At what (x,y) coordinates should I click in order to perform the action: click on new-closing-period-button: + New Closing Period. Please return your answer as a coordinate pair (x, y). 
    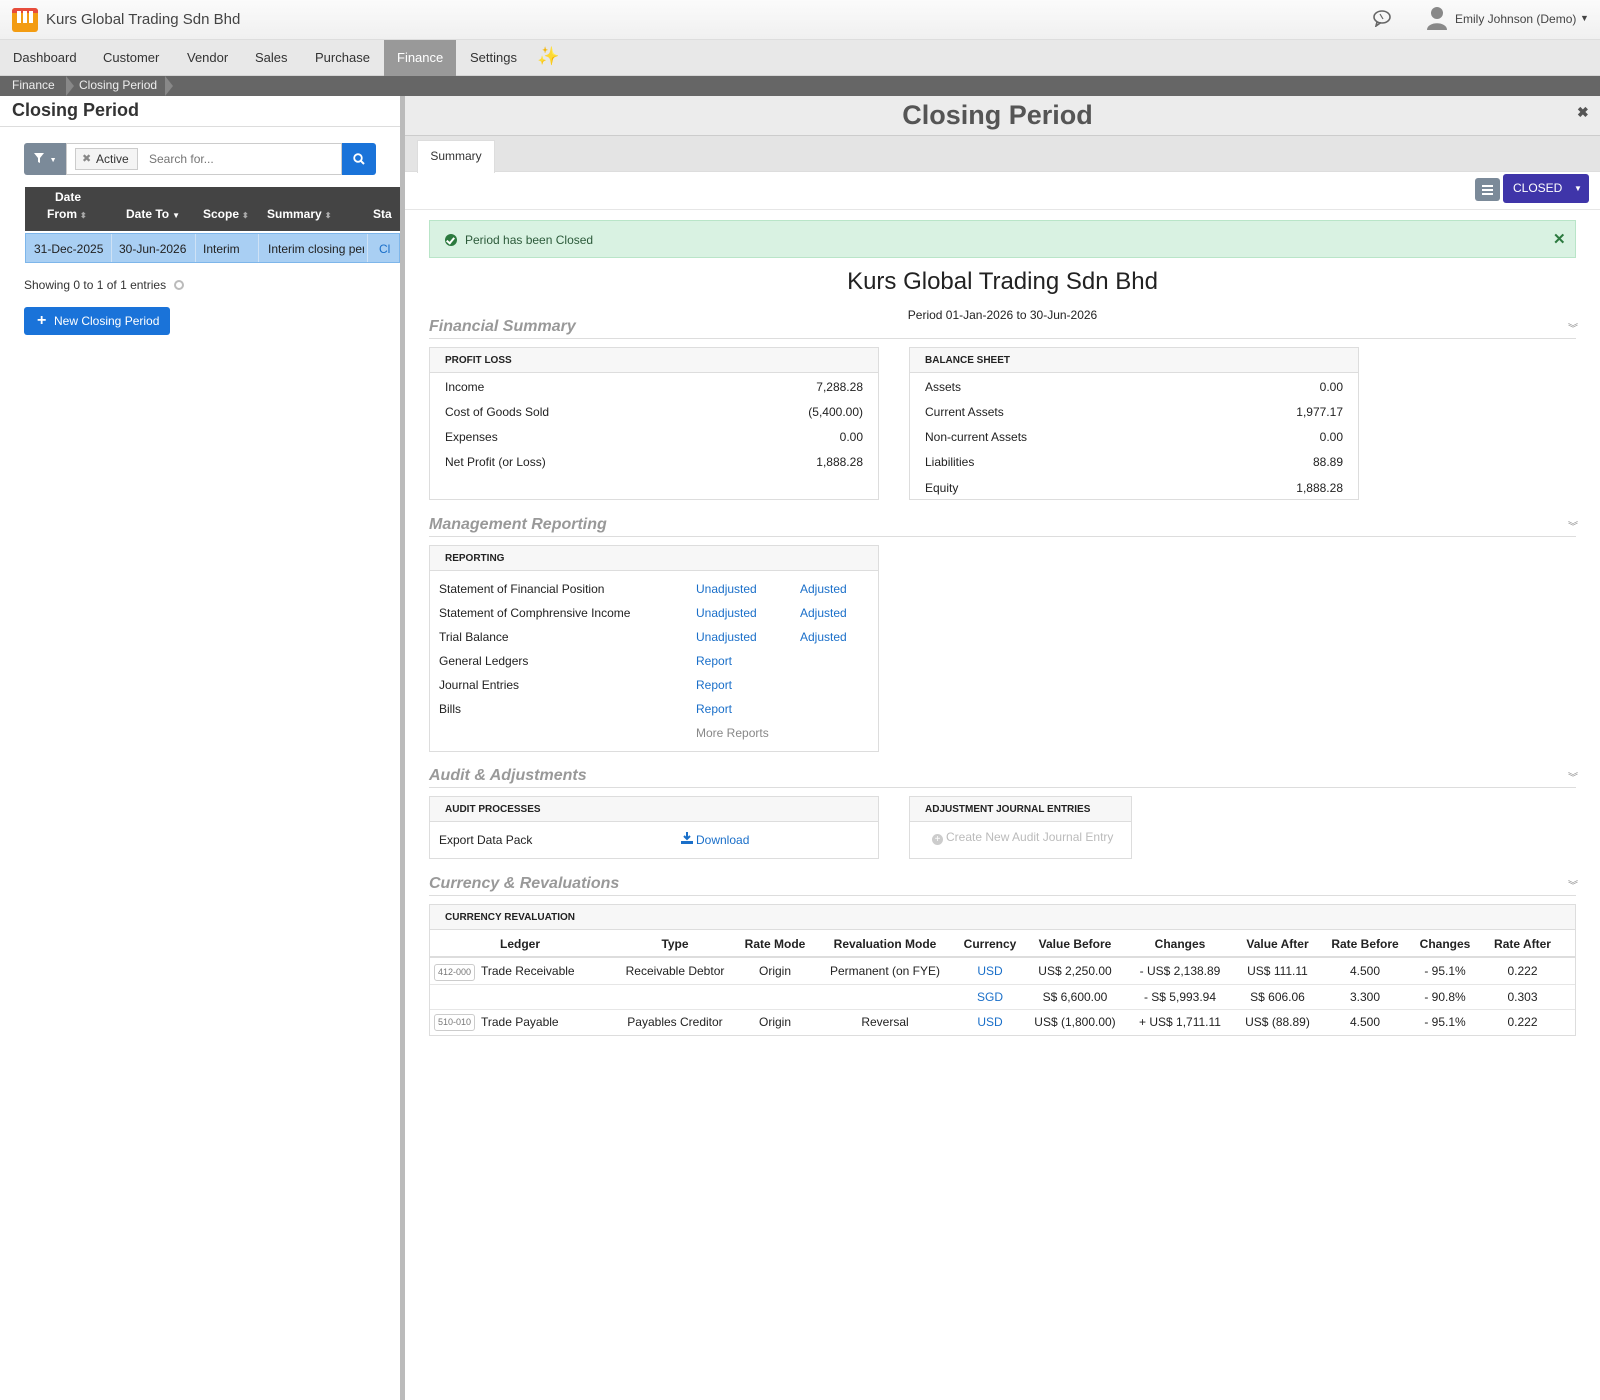
    Looking at the image, I should click on (97, 321).